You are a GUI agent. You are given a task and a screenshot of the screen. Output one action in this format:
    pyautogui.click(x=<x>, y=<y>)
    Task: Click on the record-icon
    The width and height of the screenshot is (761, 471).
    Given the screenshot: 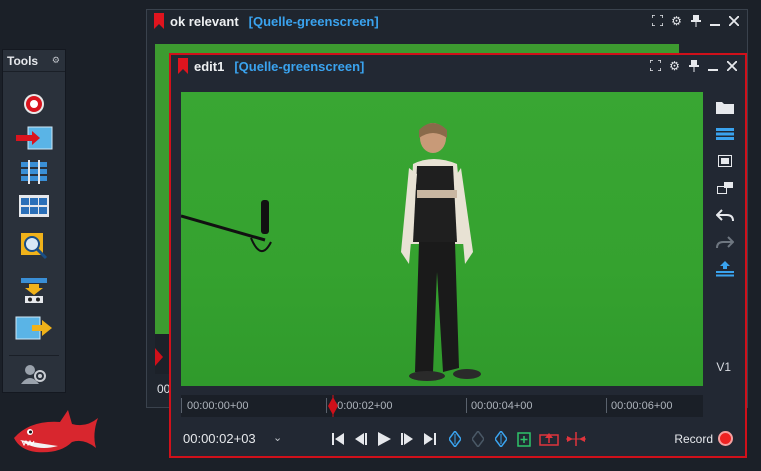 What is the action you would take?
    pyautogui.click(x=34, y=104)
    